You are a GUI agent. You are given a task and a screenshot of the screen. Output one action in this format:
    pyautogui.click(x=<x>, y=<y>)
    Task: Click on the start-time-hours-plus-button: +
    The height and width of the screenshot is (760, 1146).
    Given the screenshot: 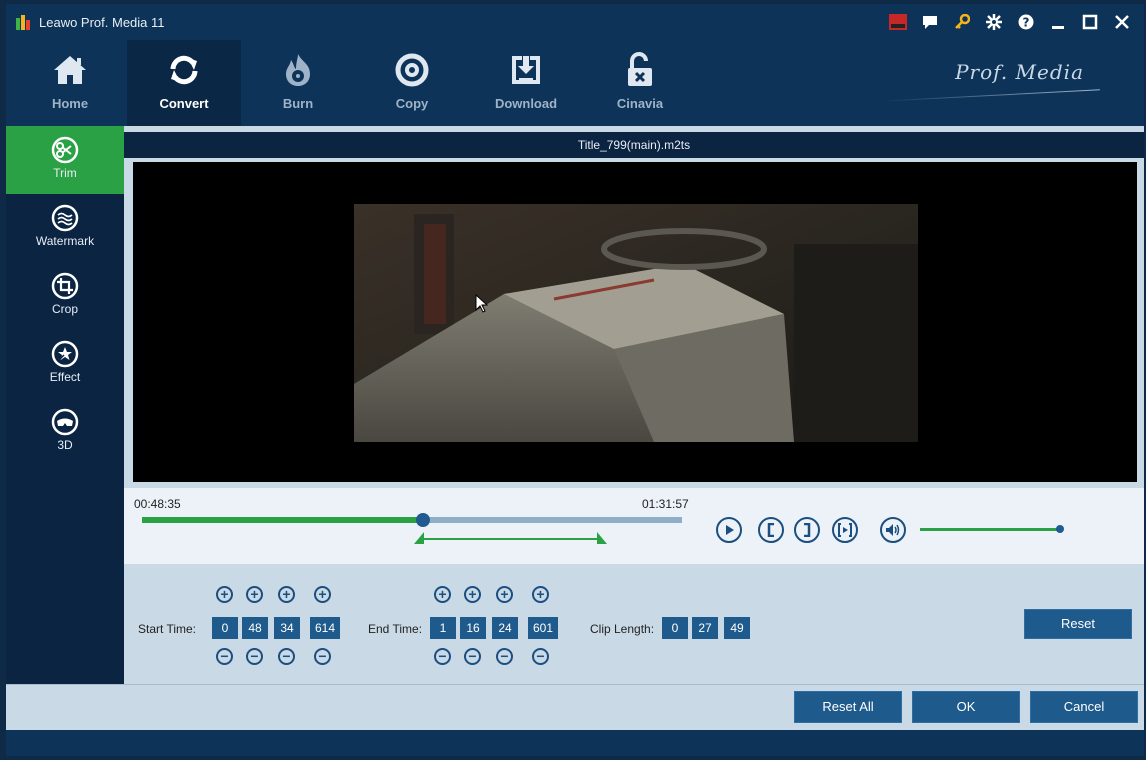 What is the action you would take?
    pyautogui.click(x=224, y=594)
    